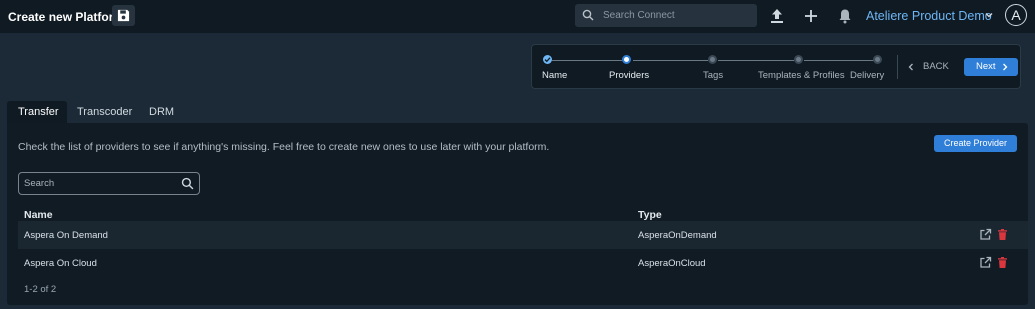 Image resolution: width=1035 pixels, height=309 pixels. I want to click on create-provider-button: Create Provider, so click(975, 143).